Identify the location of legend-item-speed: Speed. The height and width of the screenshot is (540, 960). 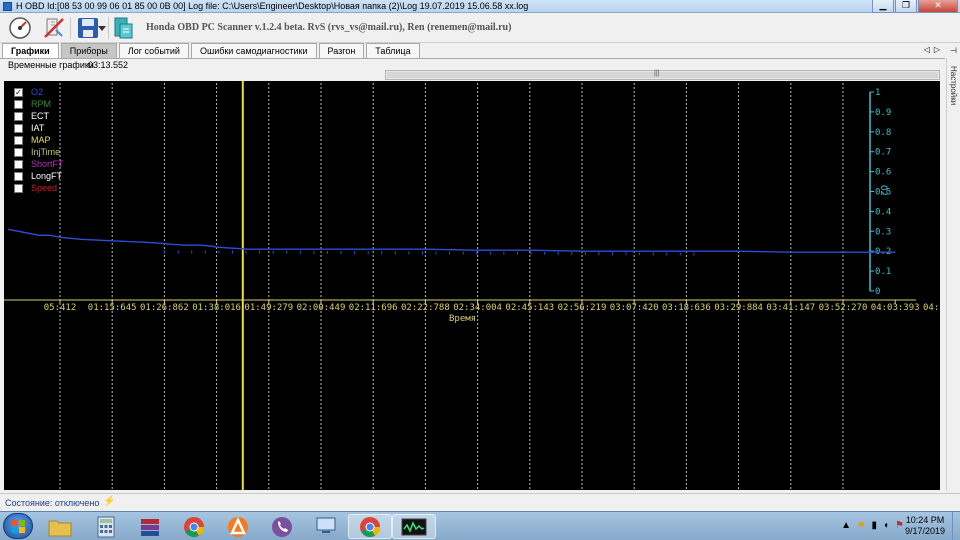
(39, 188).